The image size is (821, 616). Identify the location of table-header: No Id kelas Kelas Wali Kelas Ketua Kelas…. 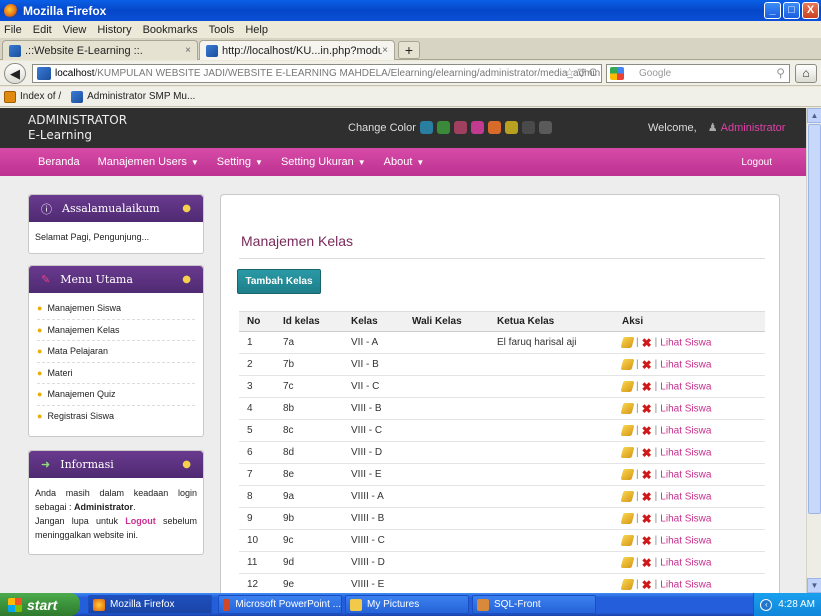
(502, 321).